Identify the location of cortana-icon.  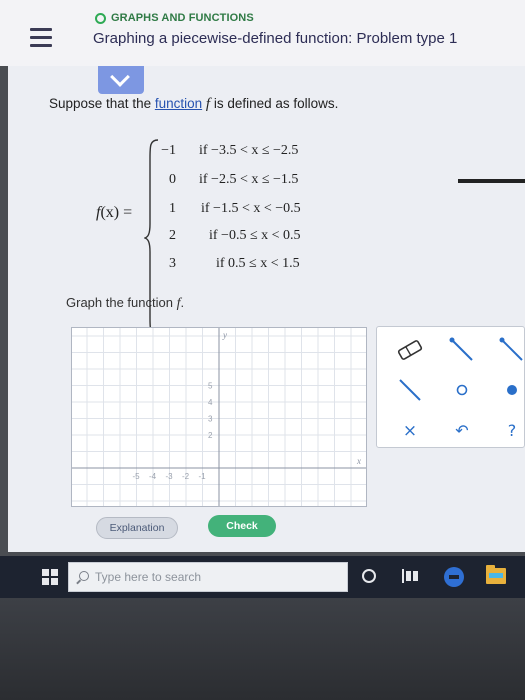
(369, 576).